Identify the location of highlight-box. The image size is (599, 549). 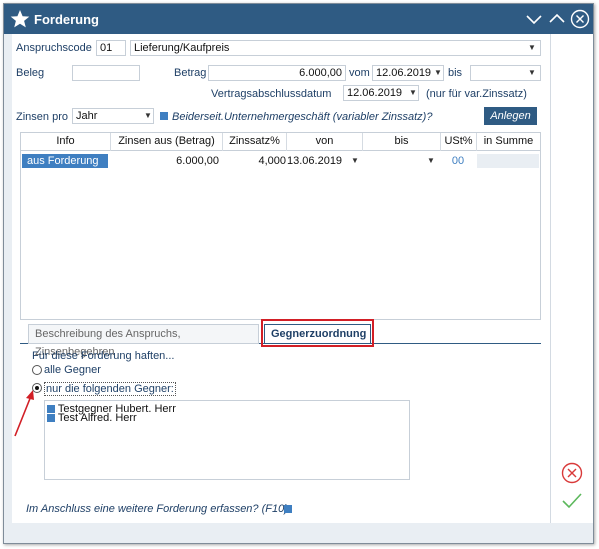
(317, 333).